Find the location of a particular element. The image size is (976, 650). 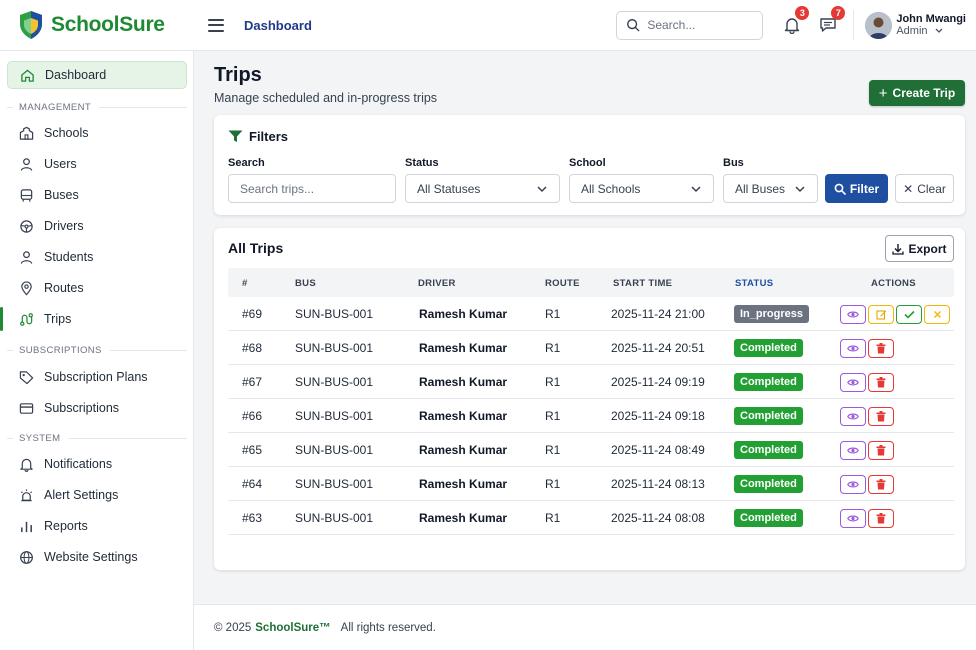

sidebar-item-label: Website Settings is located at coordinates (91, 557).